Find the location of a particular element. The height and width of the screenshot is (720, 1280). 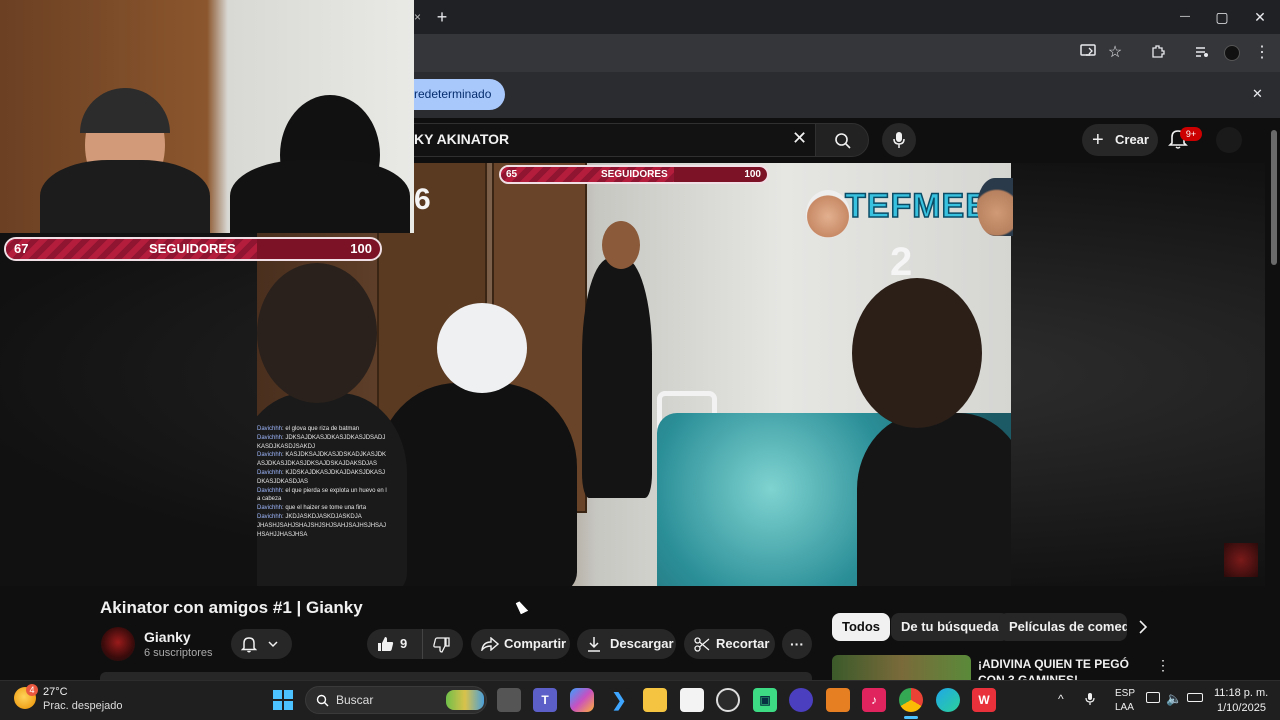

webcam-bar-right: 100 is located at coordinates (361, 248).